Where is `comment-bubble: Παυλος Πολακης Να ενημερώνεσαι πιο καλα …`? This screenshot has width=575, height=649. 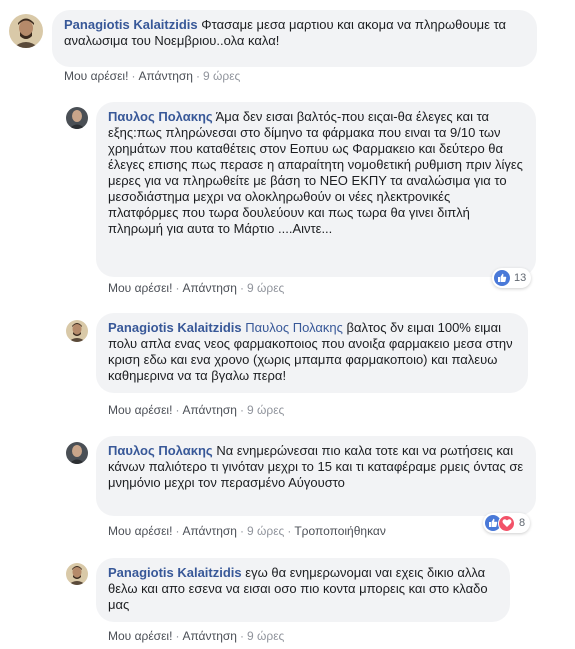
comment-bubble: Παυλος Πολακης Να ενημερώνεσαι πιο καλα … is located at coordinates (316, 476).